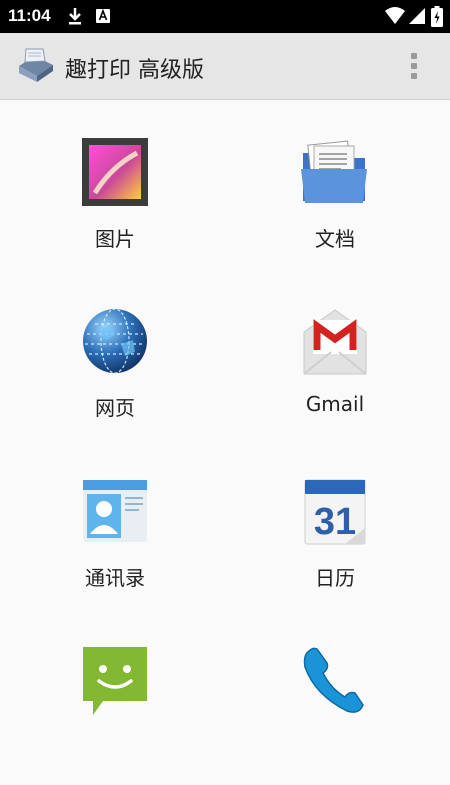 Image resolution: width=450 pixels, height=785 pixels. I want to click on messaging-icon, so click(115, 681).